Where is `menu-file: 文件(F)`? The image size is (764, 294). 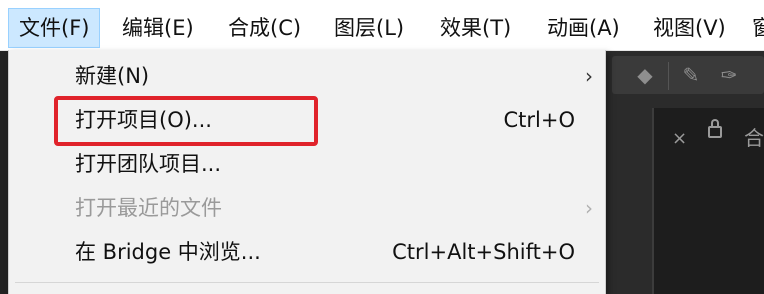 menu-file: 文件(F) is located at coordinates (54, 28).